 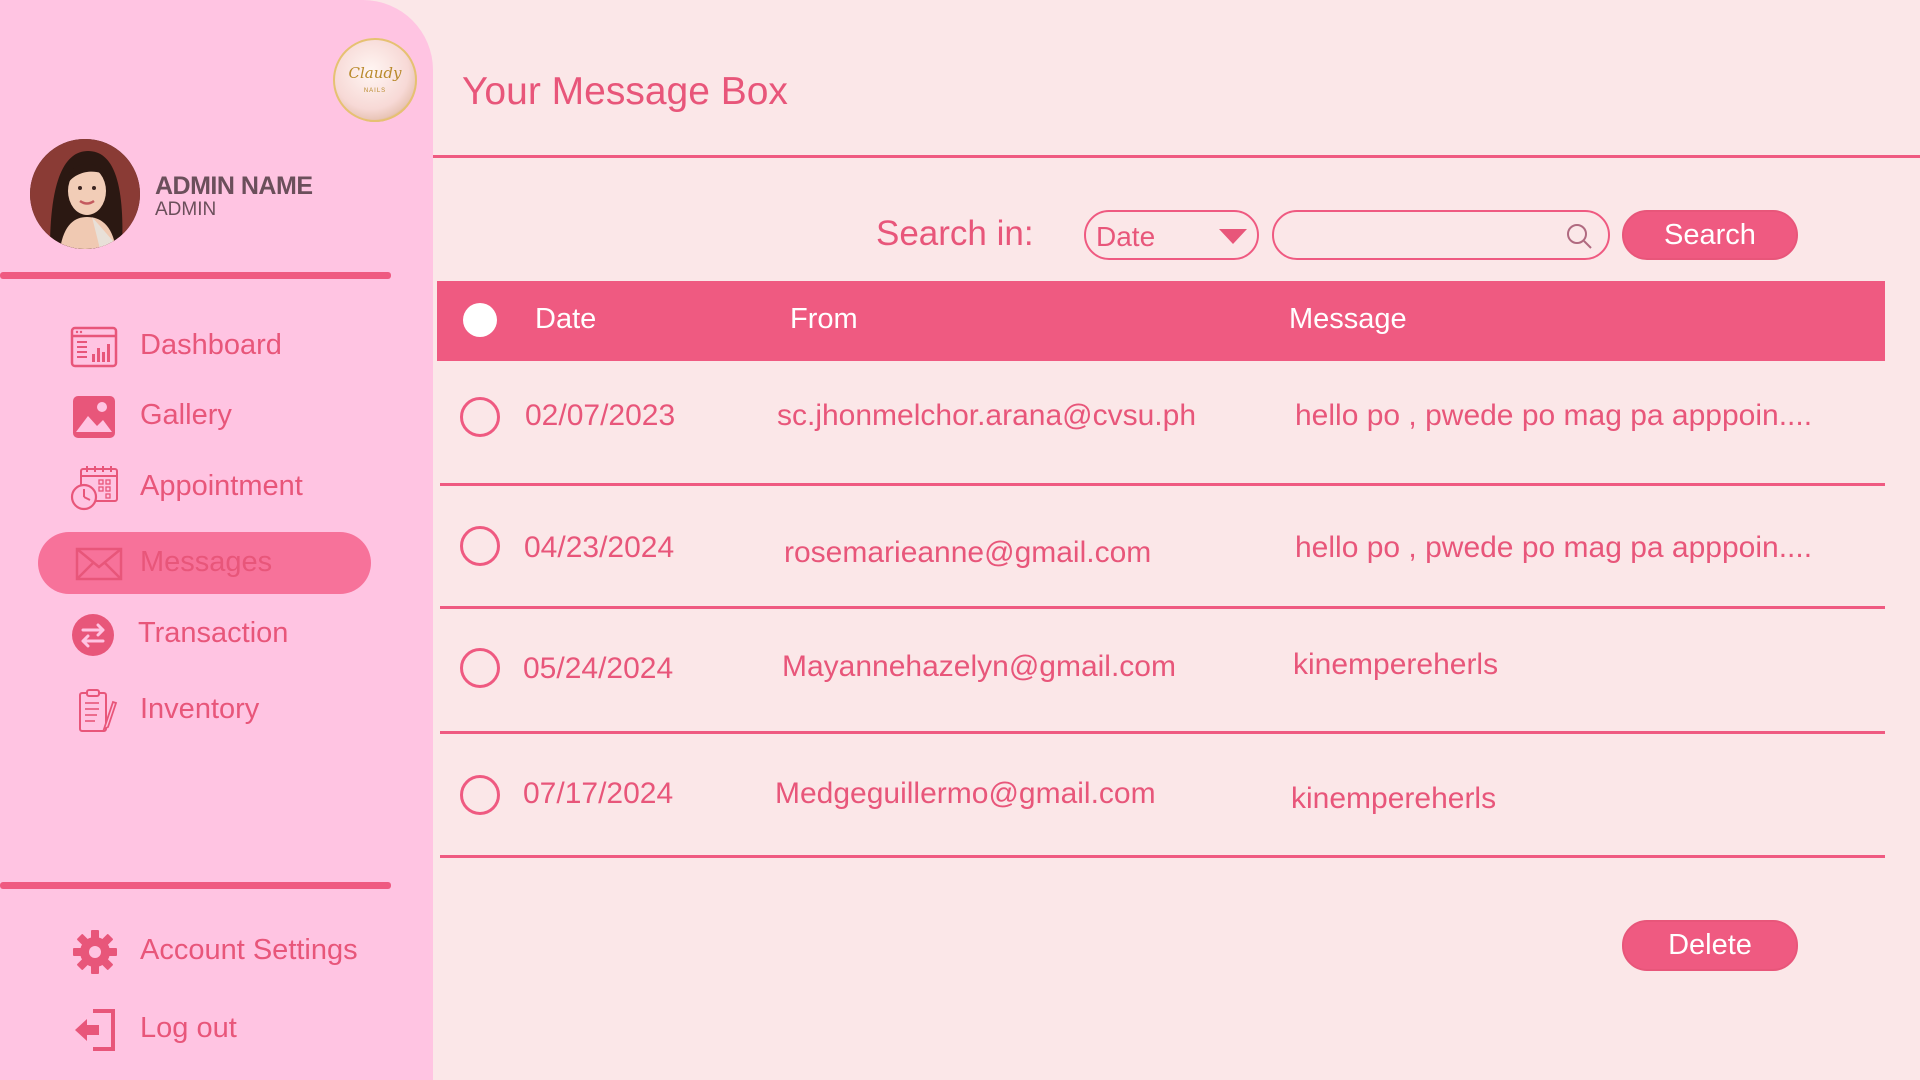 I want to click on sidebar-item-logout: Log out, so click(x=204, y=1029).